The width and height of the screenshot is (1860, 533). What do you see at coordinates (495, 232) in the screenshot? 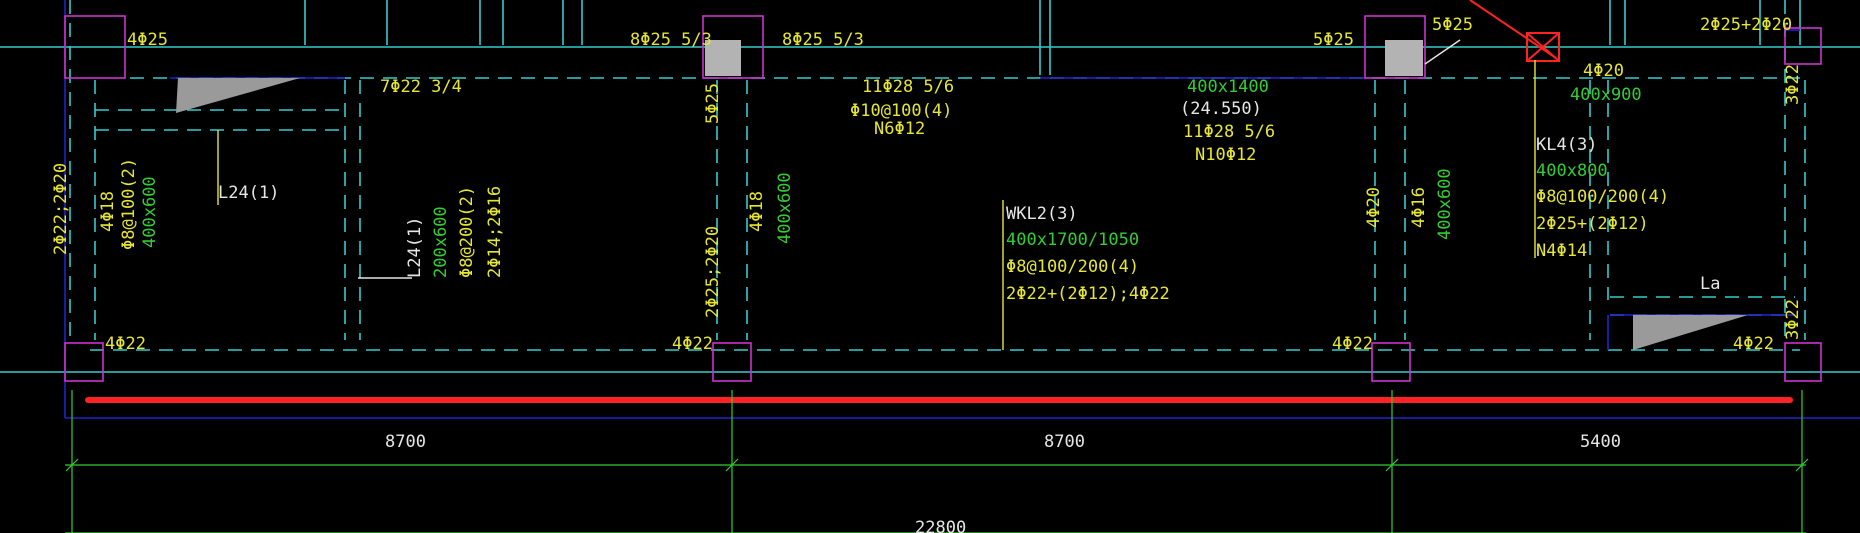
I see `label-2p14-2p16: 2Φ14;2Φ16` at bounding box center [495, 232].